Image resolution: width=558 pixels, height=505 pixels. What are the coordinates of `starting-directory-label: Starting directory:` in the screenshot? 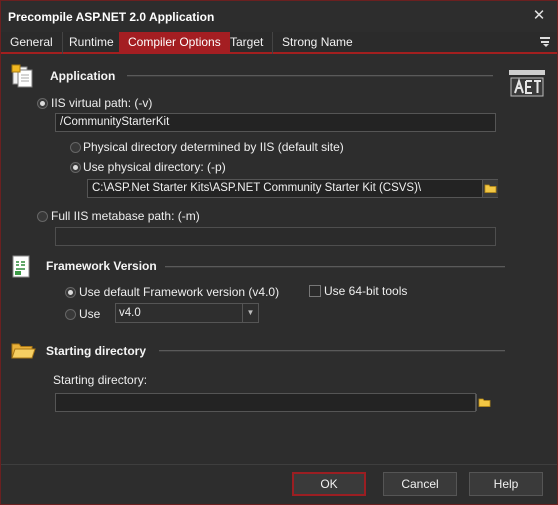 It's located at (100, 380).